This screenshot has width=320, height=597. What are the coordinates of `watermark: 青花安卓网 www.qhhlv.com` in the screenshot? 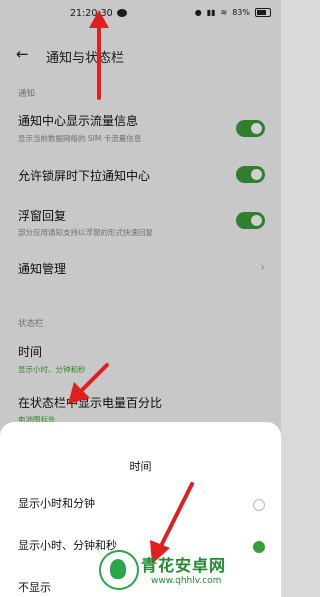 It's located at (188, 572).